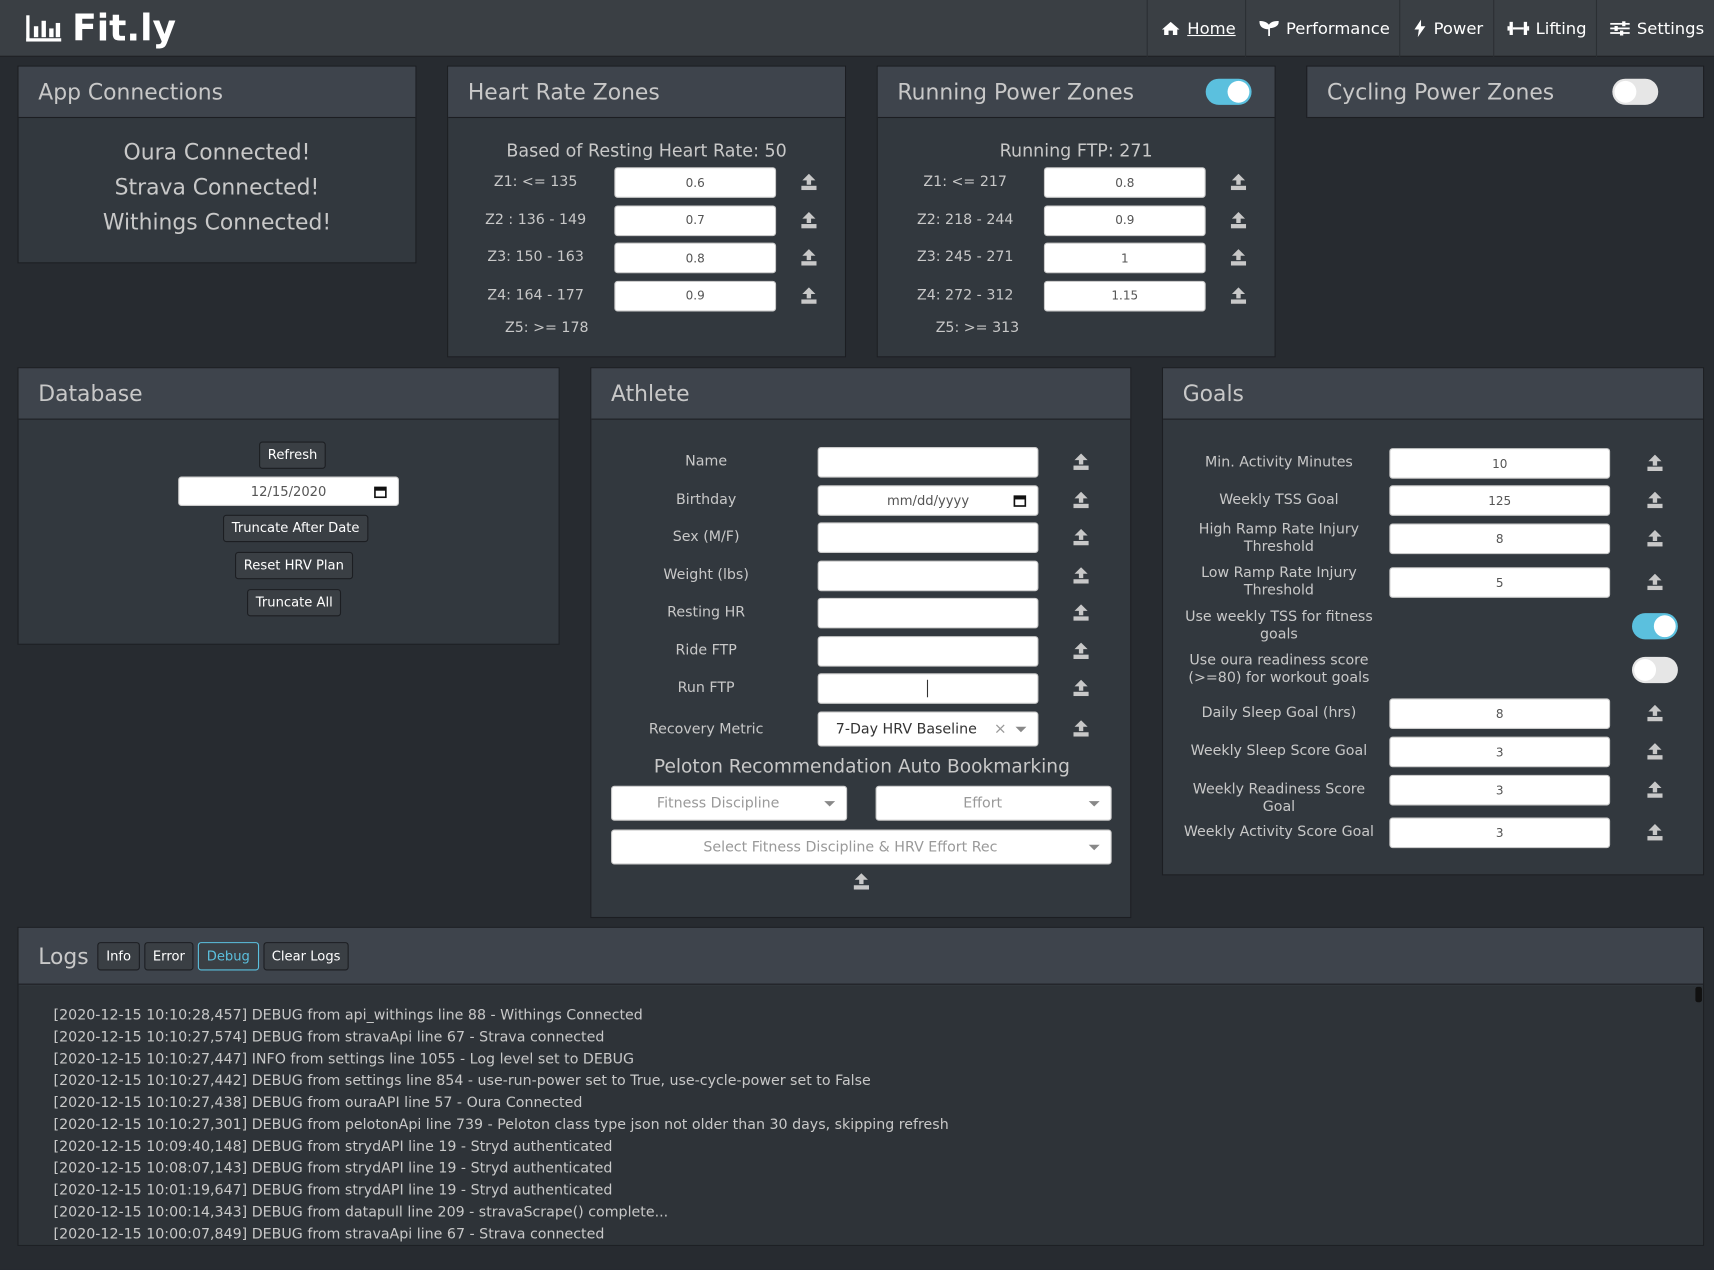 This screenshot has height=1270, width=1714. Describe the element at coordinates (928, 500) in the screenshot. I see `birthday-input: mm/dd/yyyy` at that location.